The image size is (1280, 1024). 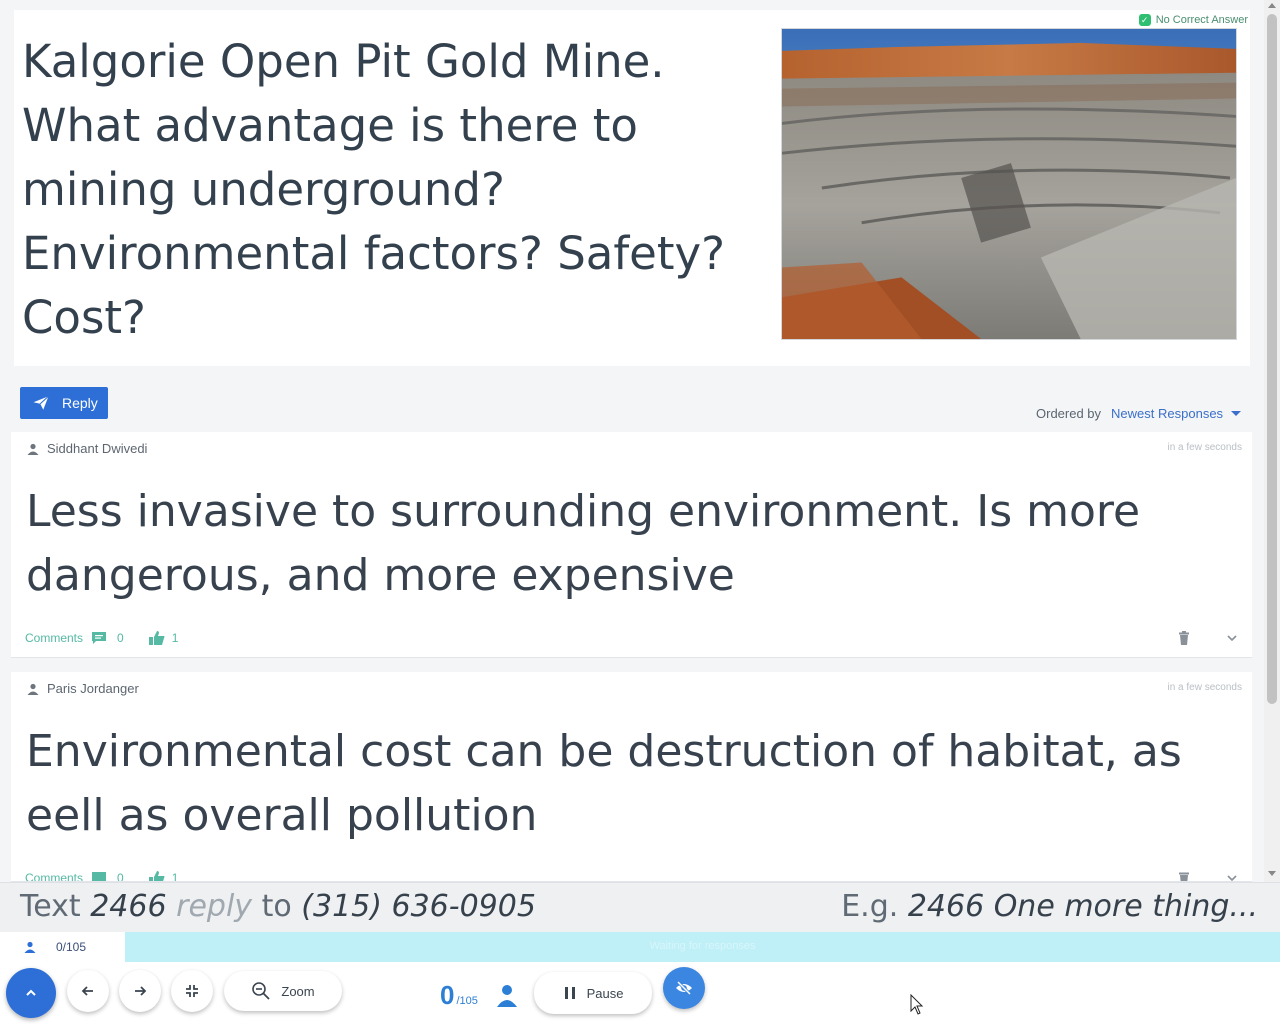 What do you see at coordinates (874, 906) in the screenshot?
I see `example-prefix: E.g.` at bounding box center [874, 906].